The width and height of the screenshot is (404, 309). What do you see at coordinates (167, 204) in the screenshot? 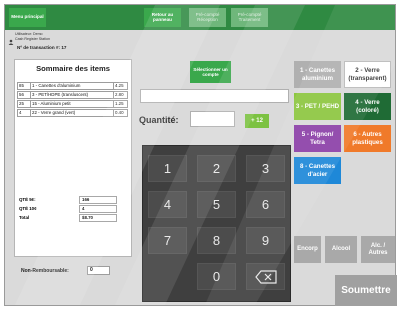
I see `key-4: 4` at bounding box center [167, 204].